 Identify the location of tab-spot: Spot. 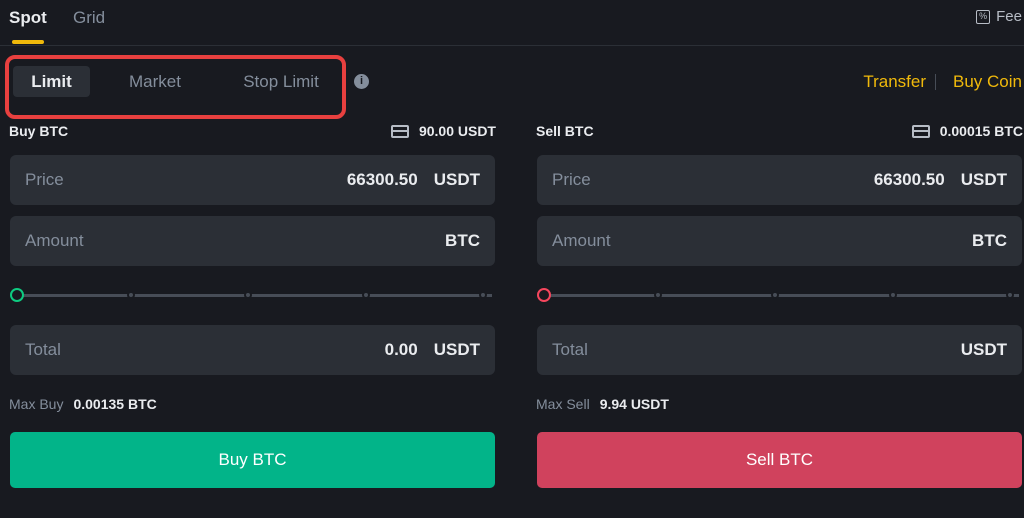
(28, 18).